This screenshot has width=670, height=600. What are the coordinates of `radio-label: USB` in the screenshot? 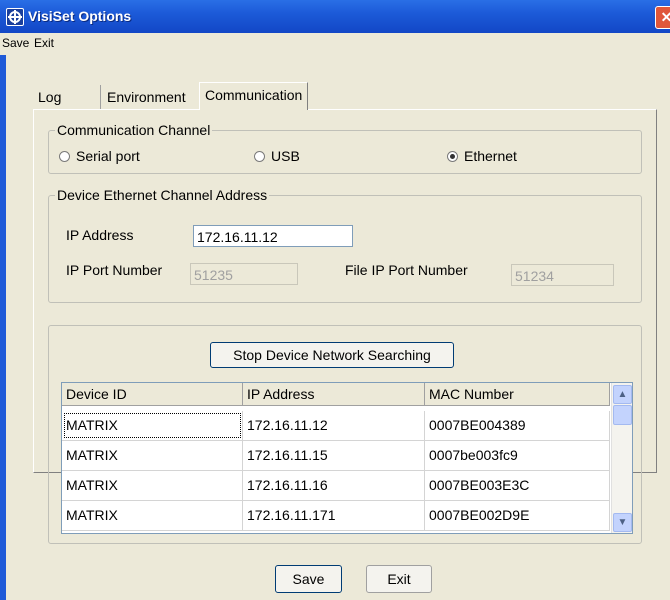 It's located at (285, 156).